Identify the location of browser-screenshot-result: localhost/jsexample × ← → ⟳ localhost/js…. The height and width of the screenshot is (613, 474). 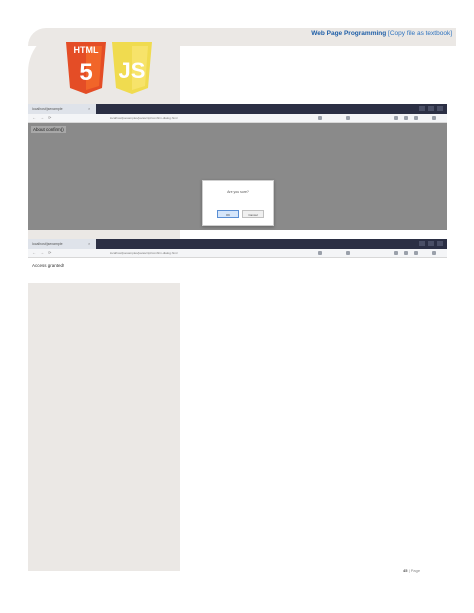
(237, 261).